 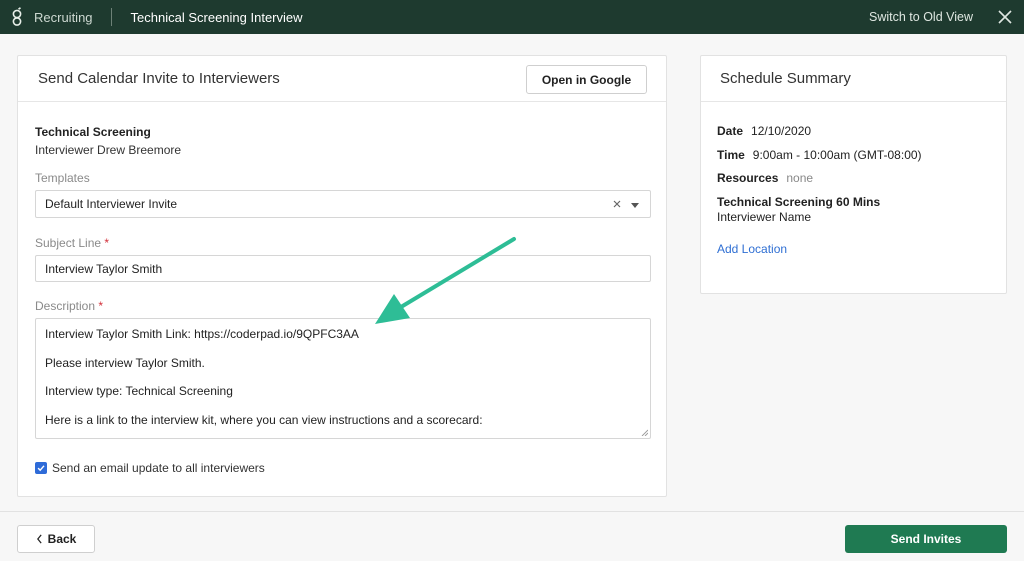 I want to click on summary-header: Schedule Summary, so click(x=853, y=79).